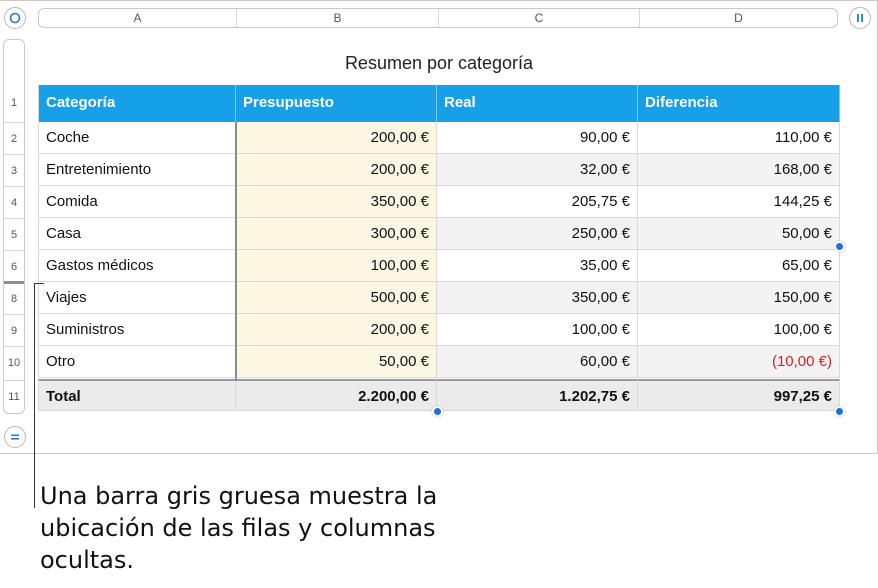 The width and height of the screenshot is (878, 588). Describe the element at coordinates (537, 202) in the screenshot. I see `cell-real: 205,75 €` at that location.